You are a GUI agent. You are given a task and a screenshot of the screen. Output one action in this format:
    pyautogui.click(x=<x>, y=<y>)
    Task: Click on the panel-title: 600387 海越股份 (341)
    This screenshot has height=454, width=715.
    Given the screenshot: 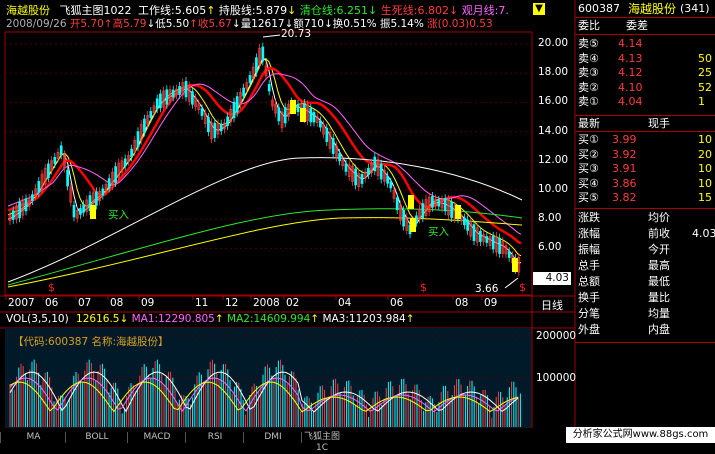 What is the action you would take?
    pyautogui.click(x=645, y=9)
    